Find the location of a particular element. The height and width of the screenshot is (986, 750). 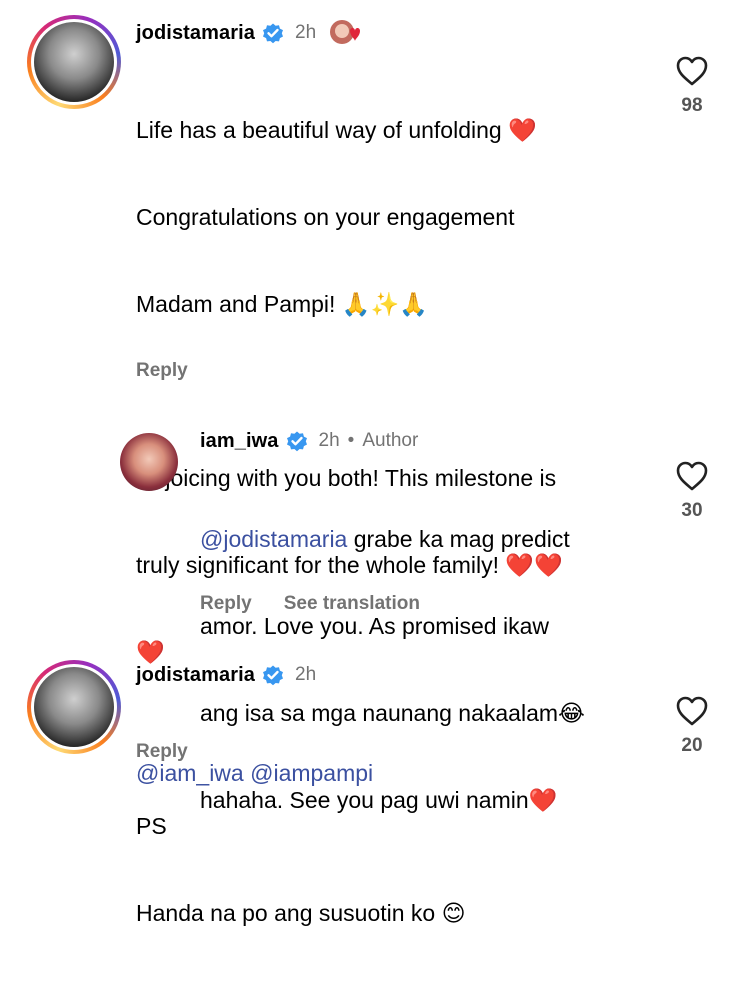

avatar-sticker-icon is located at coordinates (345, 32).